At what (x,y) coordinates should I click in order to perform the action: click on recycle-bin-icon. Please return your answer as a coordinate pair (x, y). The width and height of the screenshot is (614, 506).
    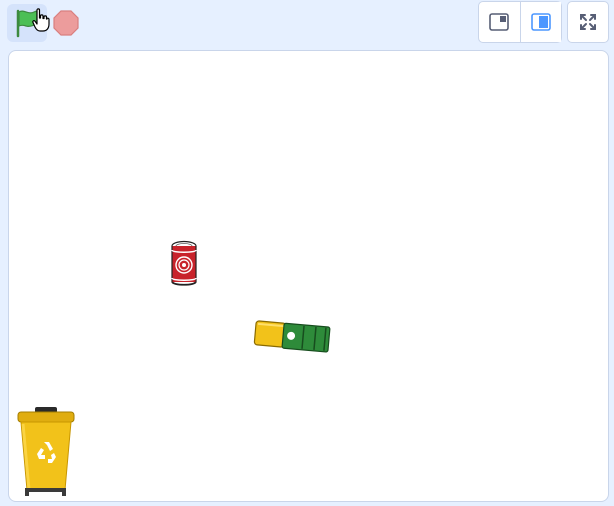
    Looking at the image, I should click on (46, 451).